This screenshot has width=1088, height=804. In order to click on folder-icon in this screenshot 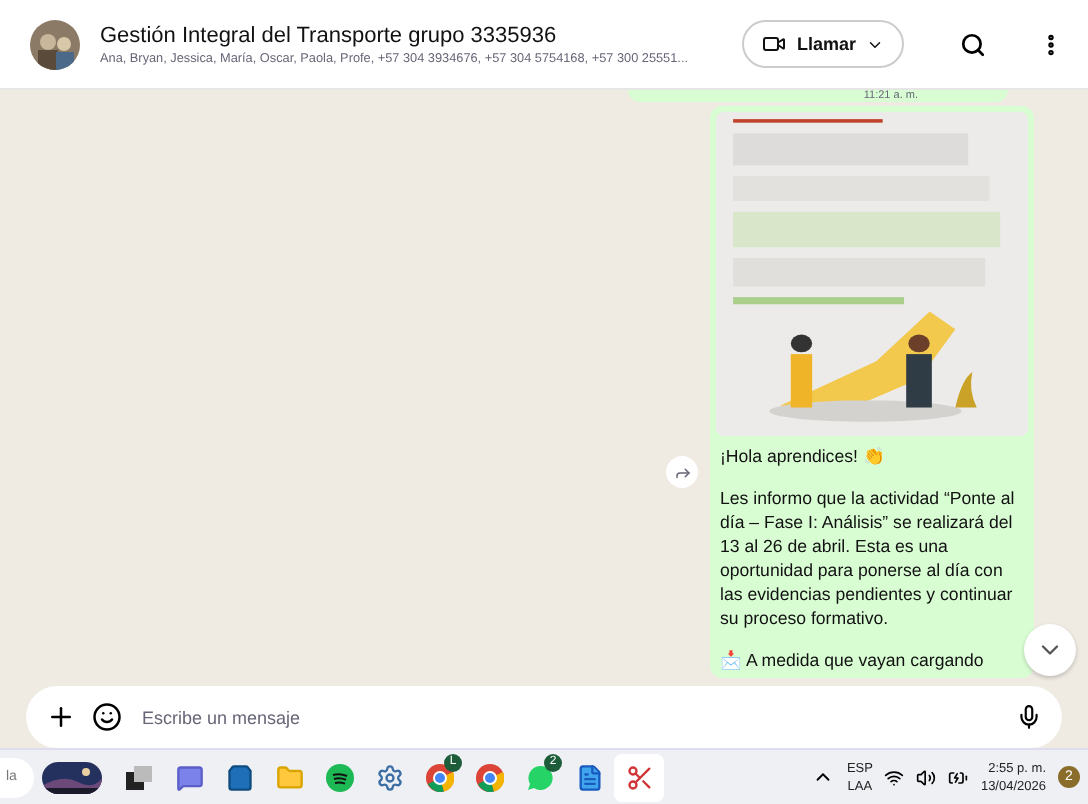, I will do `click(289, 777)`.